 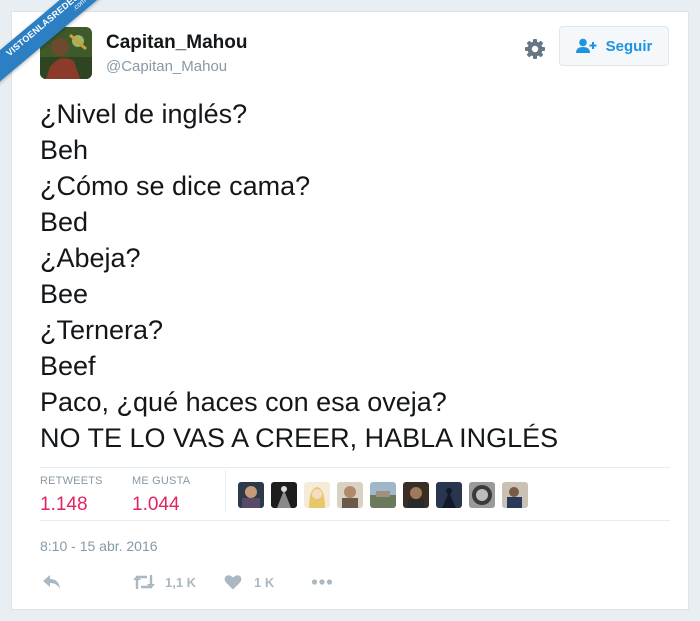 I want to click on like-button: 1 K, so click(x=249, y=582).